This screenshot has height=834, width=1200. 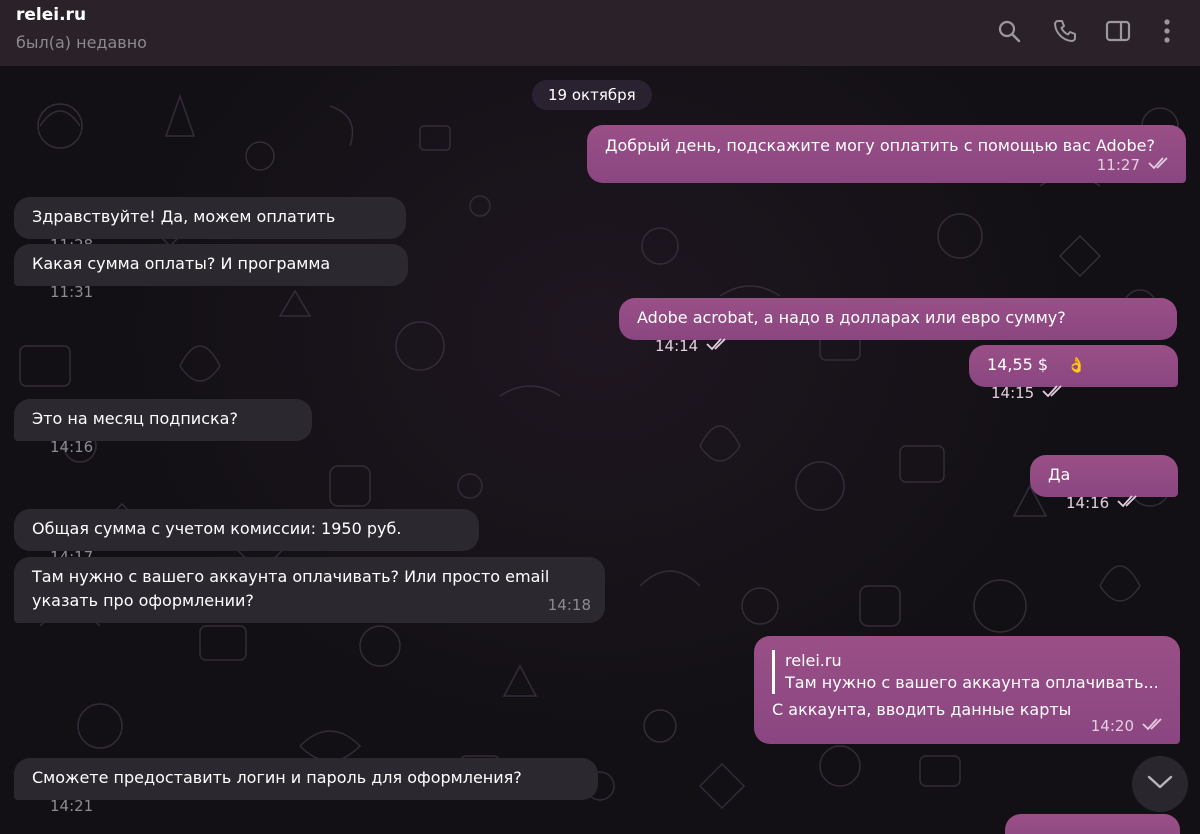 What do you see at coordinates (1009, 31) in the screenshot?
I see `search-icon` at bounding box center [1009, 31].